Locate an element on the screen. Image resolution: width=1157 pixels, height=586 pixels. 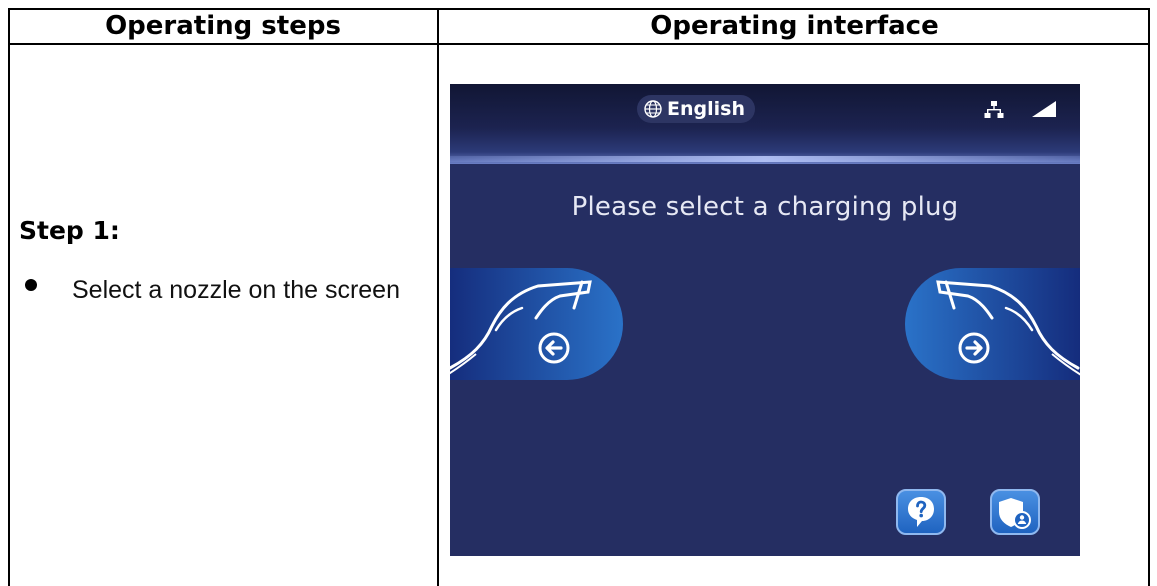
help-icon is located at coordinates (921, 512).